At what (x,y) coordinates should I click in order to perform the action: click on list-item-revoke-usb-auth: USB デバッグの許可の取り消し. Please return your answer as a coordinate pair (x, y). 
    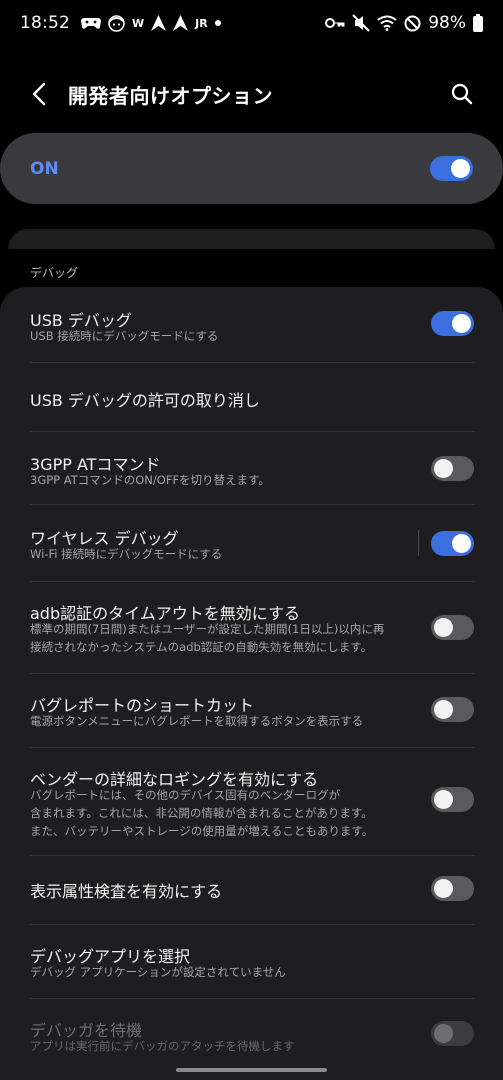
    Looking at the image, I should click on (251, 397).